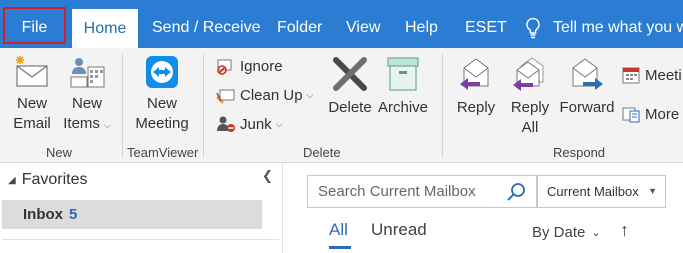  Describe the element at coordinates (12, 180) in the screenshot. I see `collapse-triangle-icon: ◢` at that location.